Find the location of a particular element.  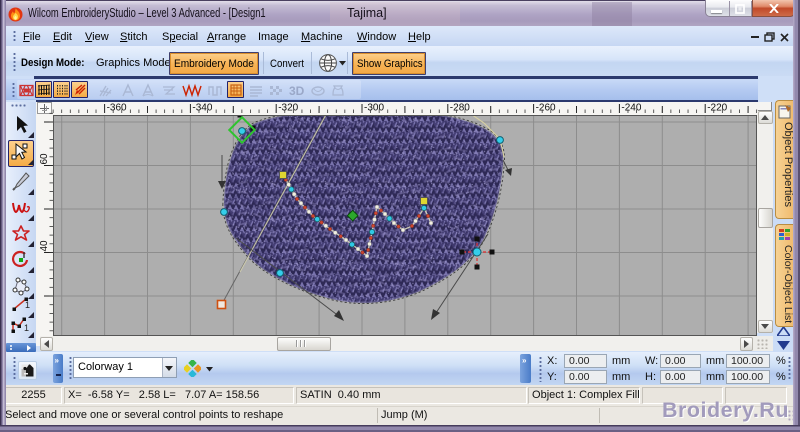

svg-text: 60 is located at coordinates (44, 159).